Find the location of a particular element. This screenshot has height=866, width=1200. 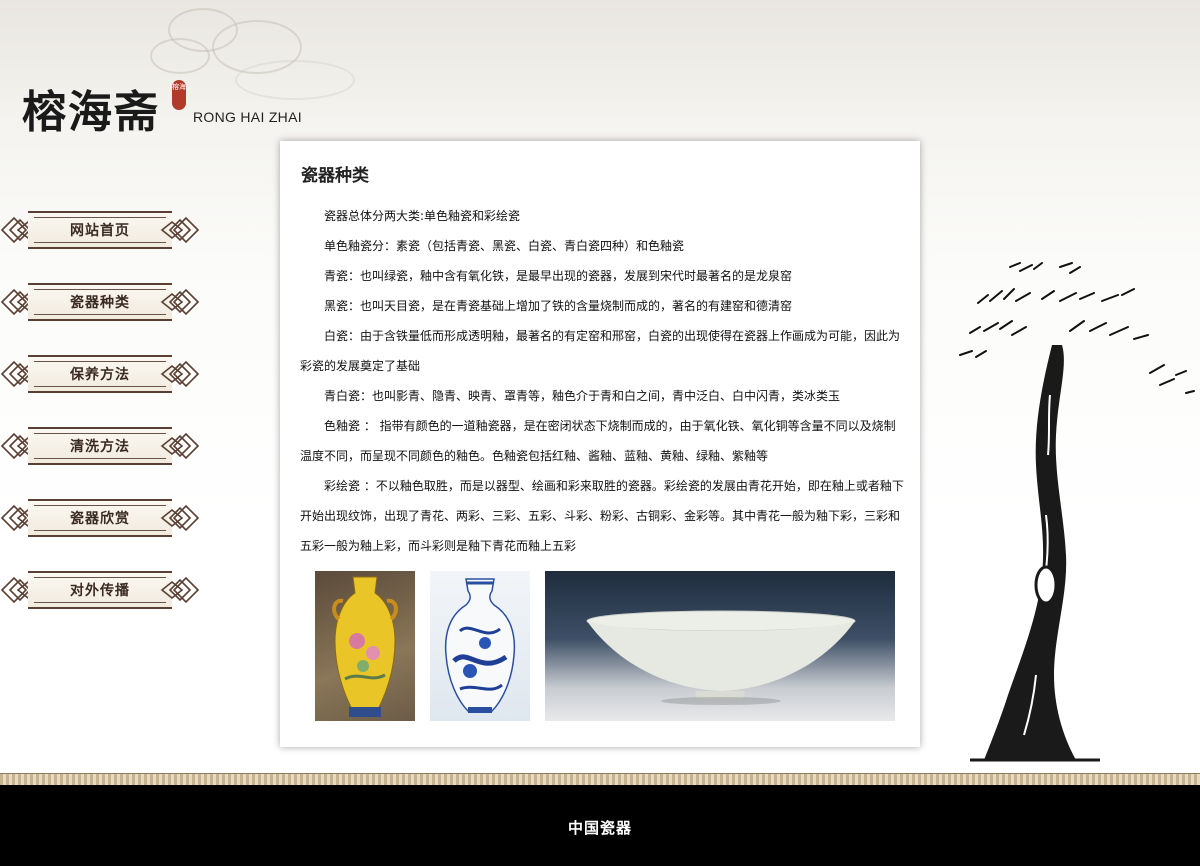

pine-tree-illustration is located at coordinates (1077, 512).